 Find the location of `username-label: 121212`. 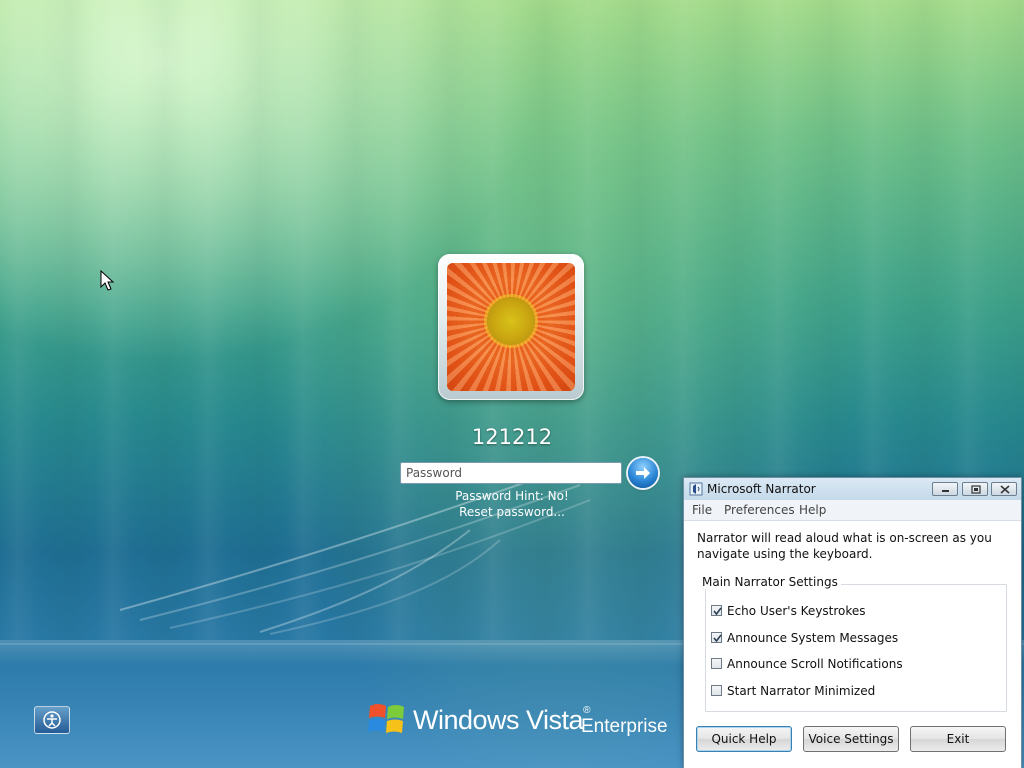

username-label: 121212 is located at coordinates (512, 437).